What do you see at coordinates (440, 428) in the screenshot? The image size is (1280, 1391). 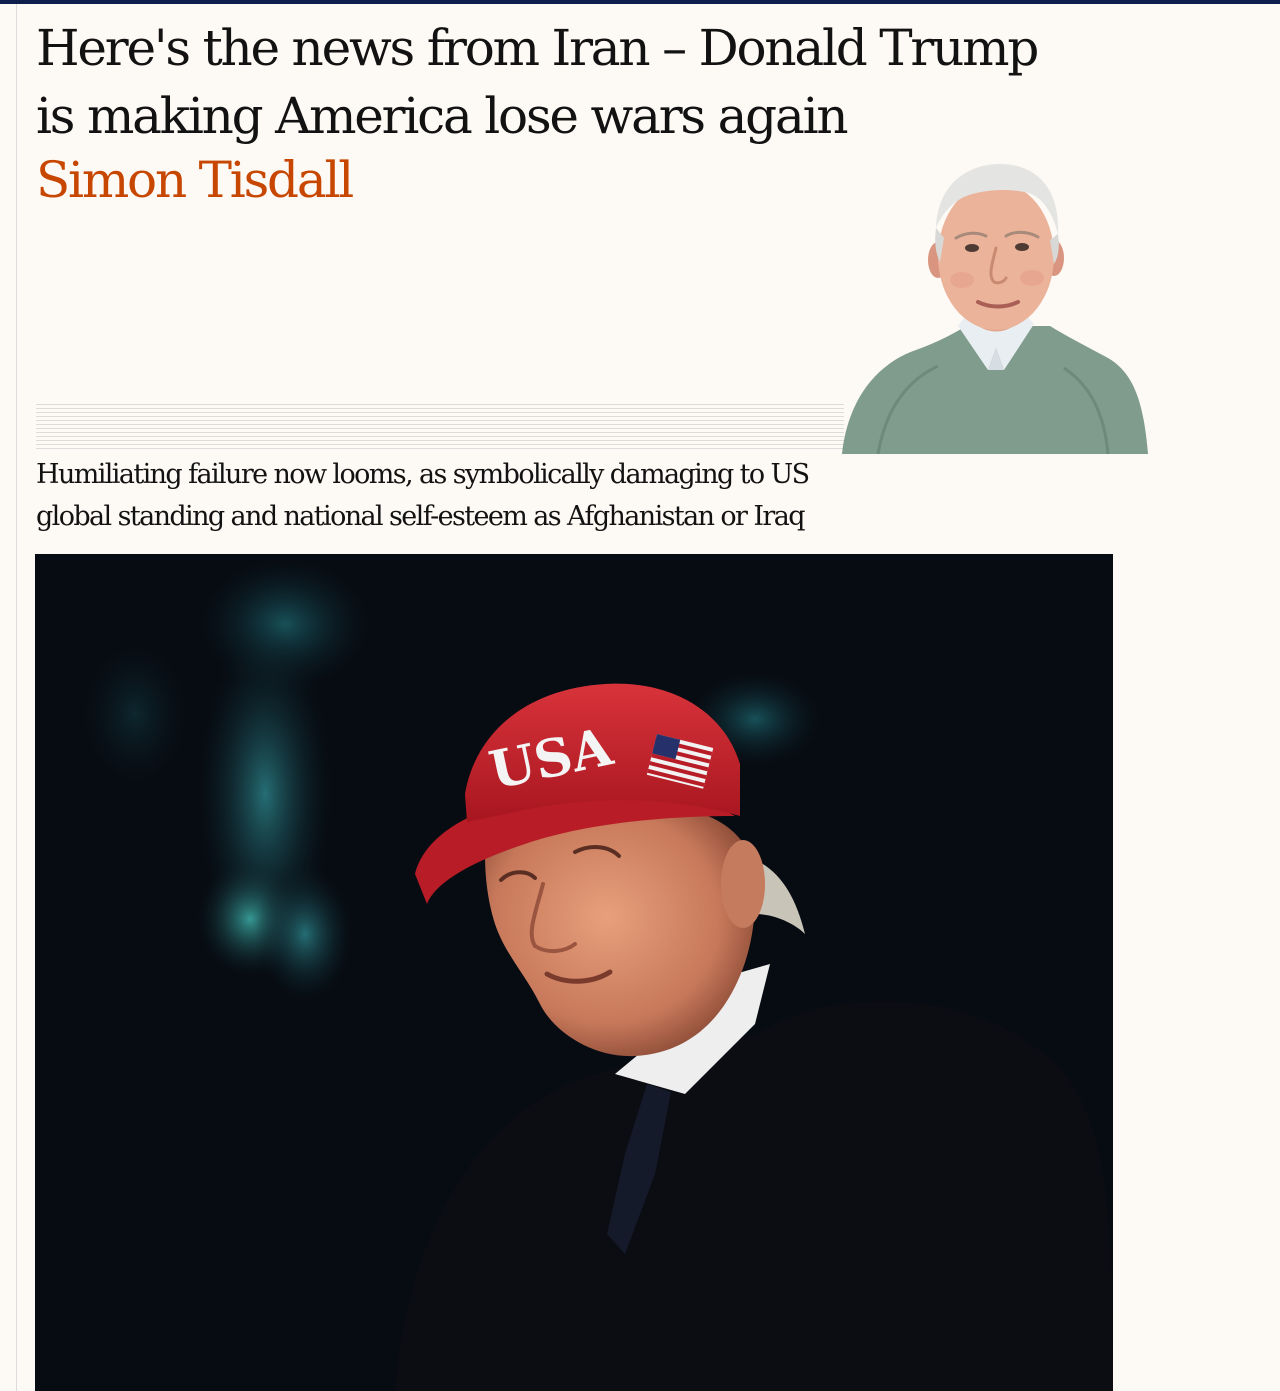 I see `section-divider-lines` at bounding box center [440, 428].